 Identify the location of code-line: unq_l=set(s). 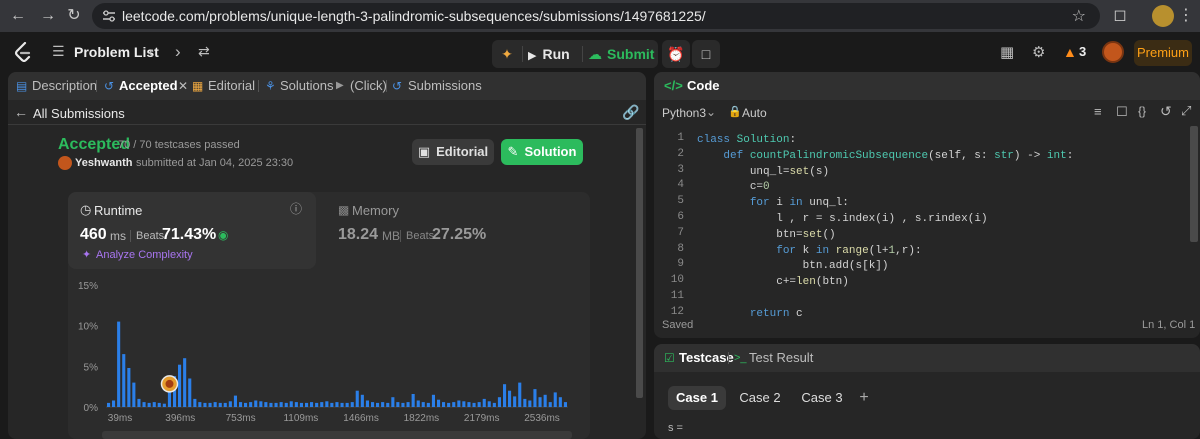
(763, 172).